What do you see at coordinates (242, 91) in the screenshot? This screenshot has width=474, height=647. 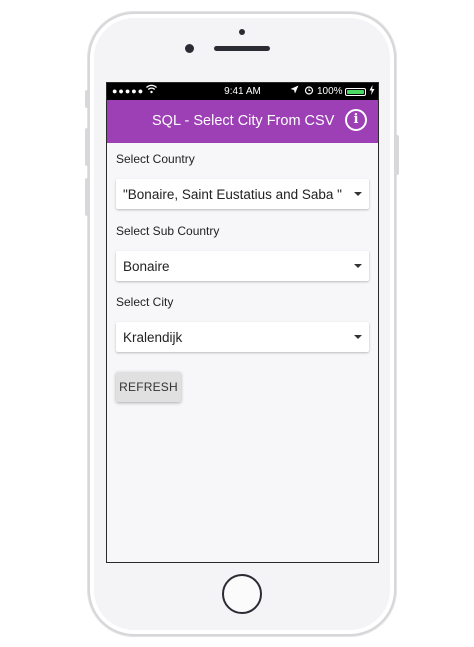 I see `status-bar: ●●●●● 9:41 AM 100%` at bounding box center [242, 91].